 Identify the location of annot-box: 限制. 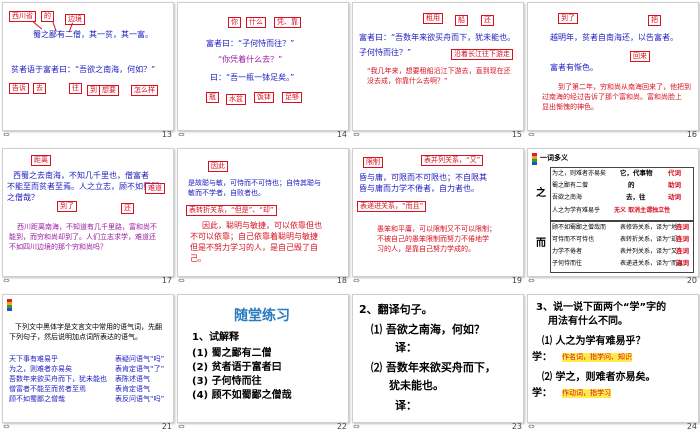
(373, 162).